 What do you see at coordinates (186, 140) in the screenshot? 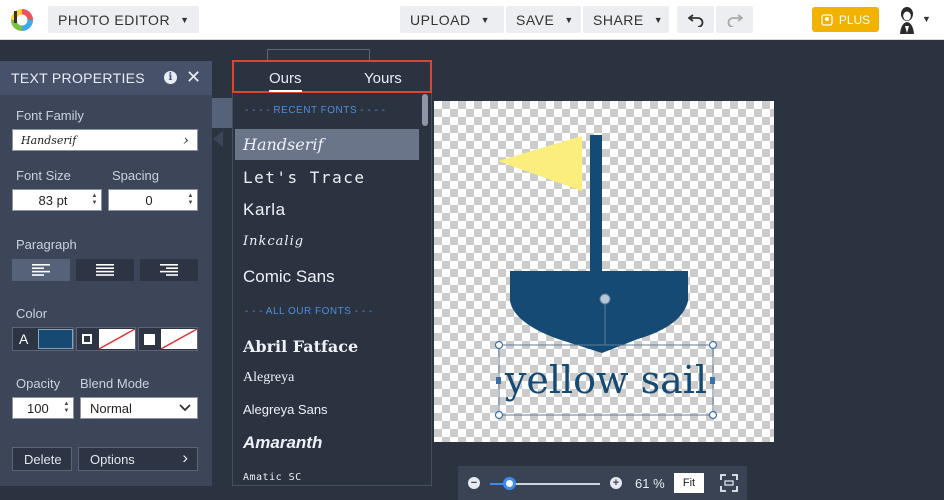
I see `chevron-right-icon: ›` at bounding box center [186, 140].